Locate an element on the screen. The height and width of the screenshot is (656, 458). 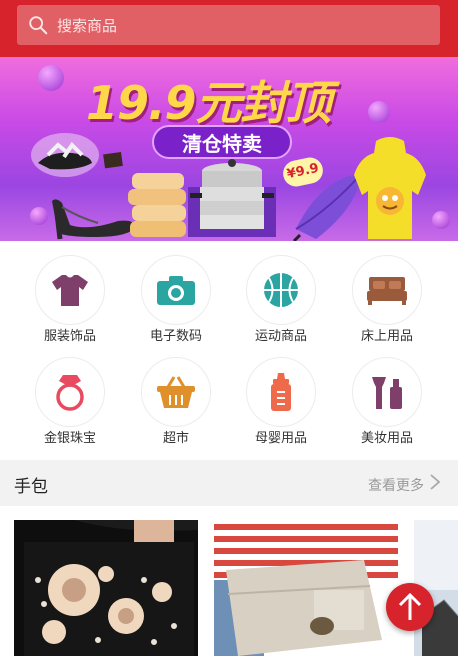
category-clothing: 服装饰品 is located at coordinates (70, 293).